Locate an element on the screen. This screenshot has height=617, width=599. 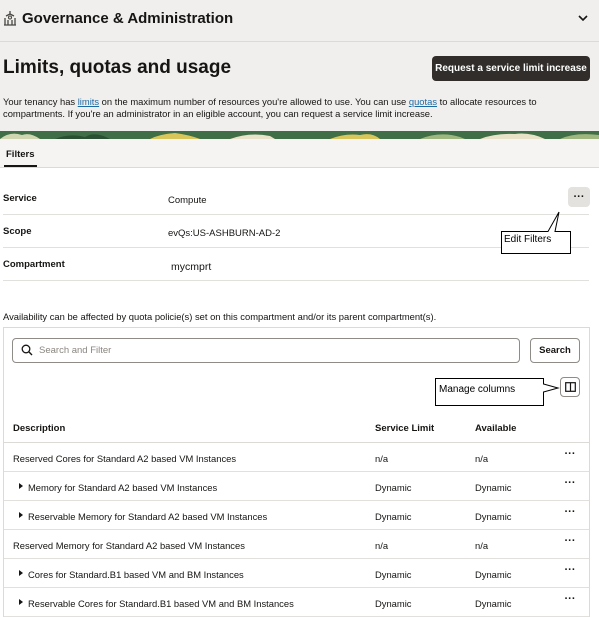
scope-value: evQs:US-ASHBURN-AD-2 is located at coordinates (224, 233).